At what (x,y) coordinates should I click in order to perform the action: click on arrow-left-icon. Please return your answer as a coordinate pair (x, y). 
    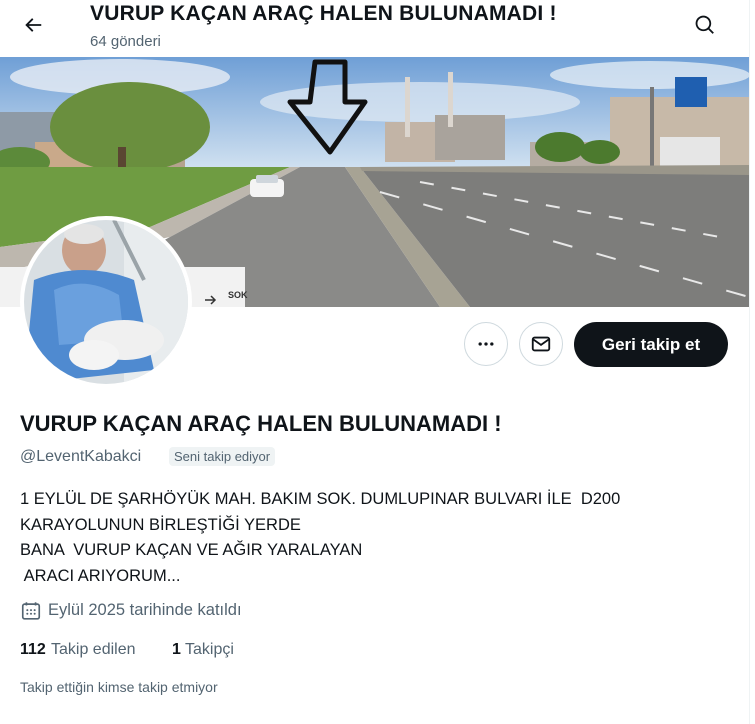
    Looking at the image, I should click on (33, 25).